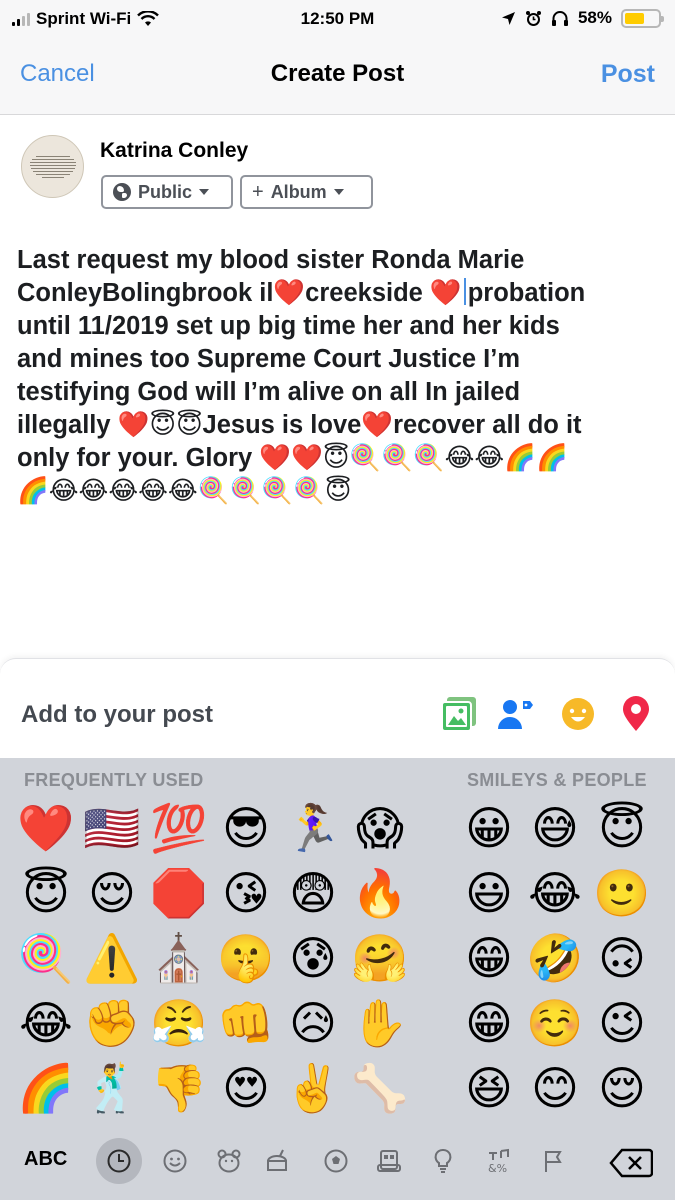 The width and height of the screenshot is (675, 1200). What do you see at coordinates (179, 958) in the screenshot?
I see `emoji-key: ⛪` at bounding box center [179, 958].